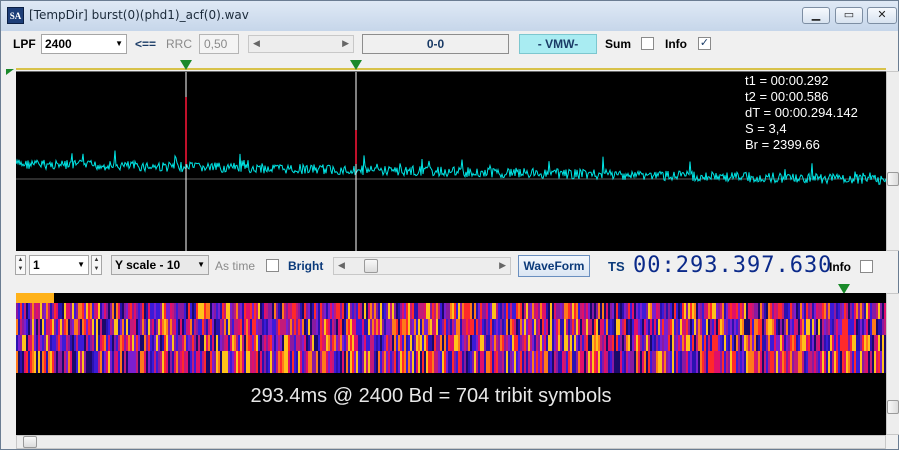  Describe the element at coordinates (892, 161) in the screenshot. I see `waveform-vscroll` at that location.